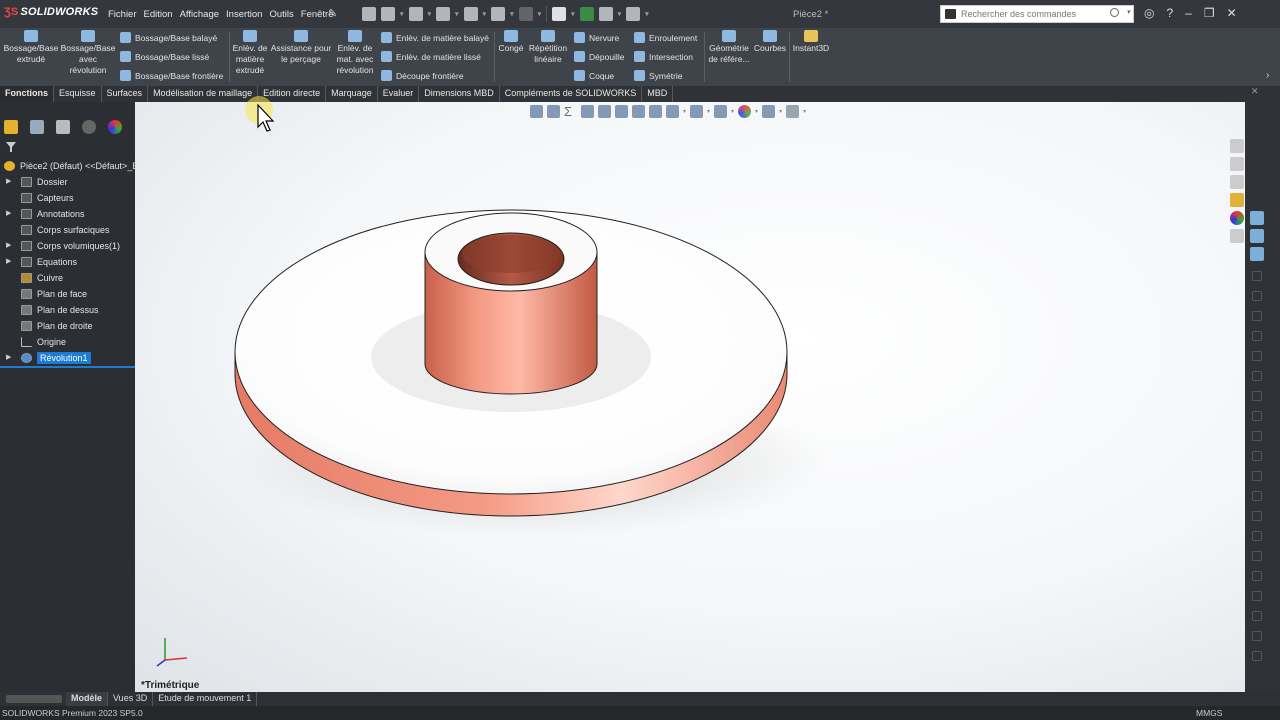 The height and width of the screenshot is (720, 1280). Describe the element at coordinates (199, 14) in the screenshot. I see `menu-affichage: Affichage` at that location.